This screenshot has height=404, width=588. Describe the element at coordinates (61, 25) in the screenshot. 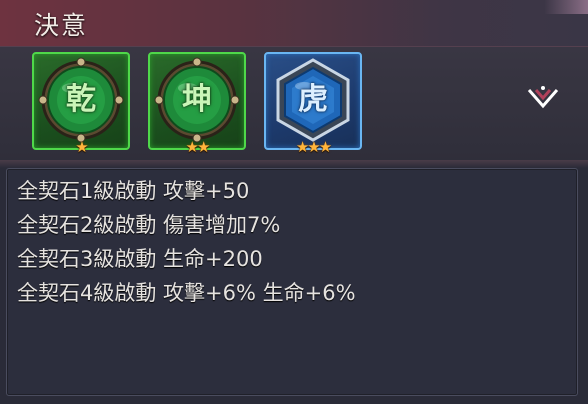

I see `panel-title: 決意` at that location.